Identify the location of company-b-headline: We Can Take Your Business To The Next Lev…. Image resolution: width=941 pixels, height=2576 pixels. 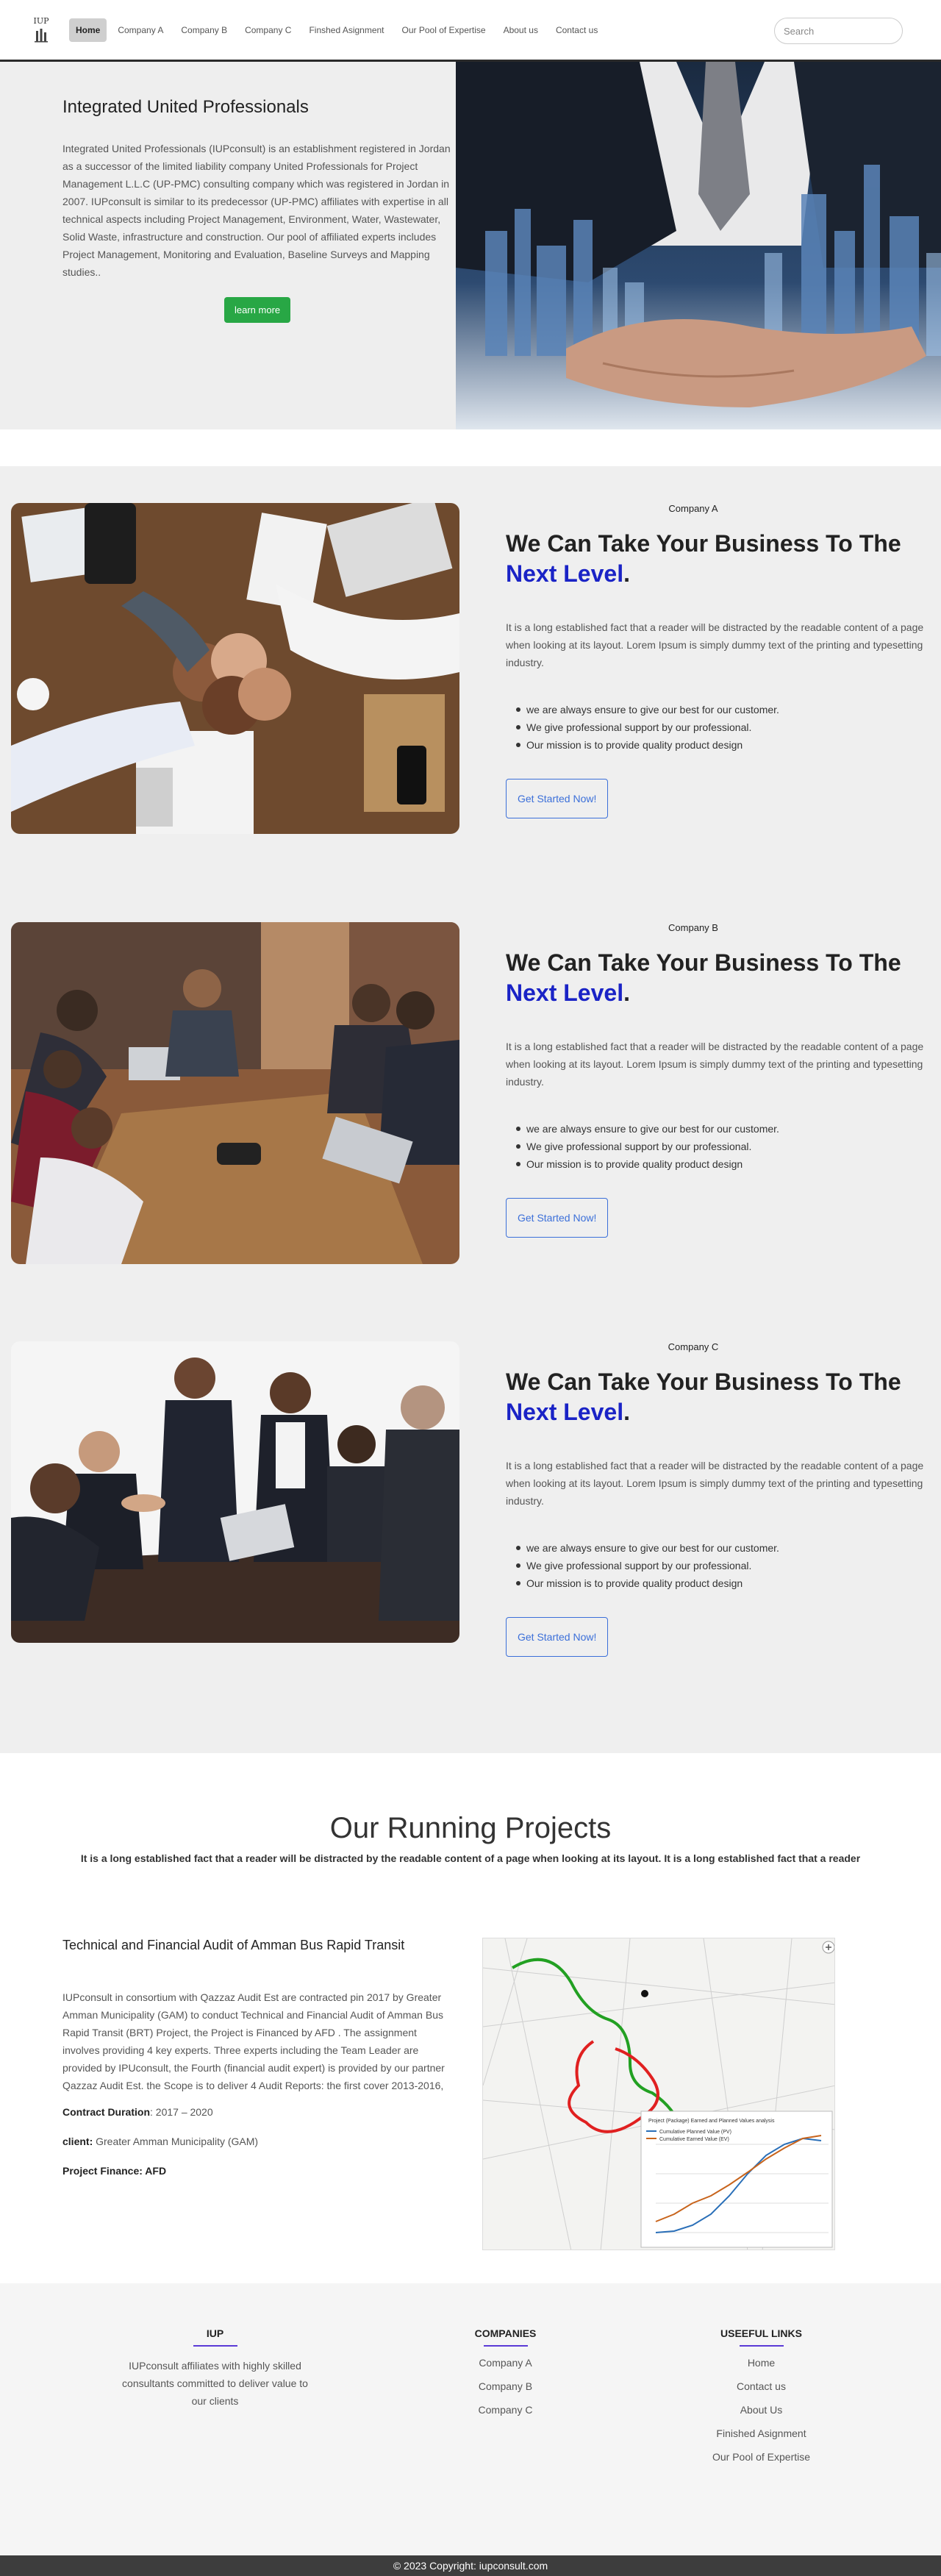
(715, 978).